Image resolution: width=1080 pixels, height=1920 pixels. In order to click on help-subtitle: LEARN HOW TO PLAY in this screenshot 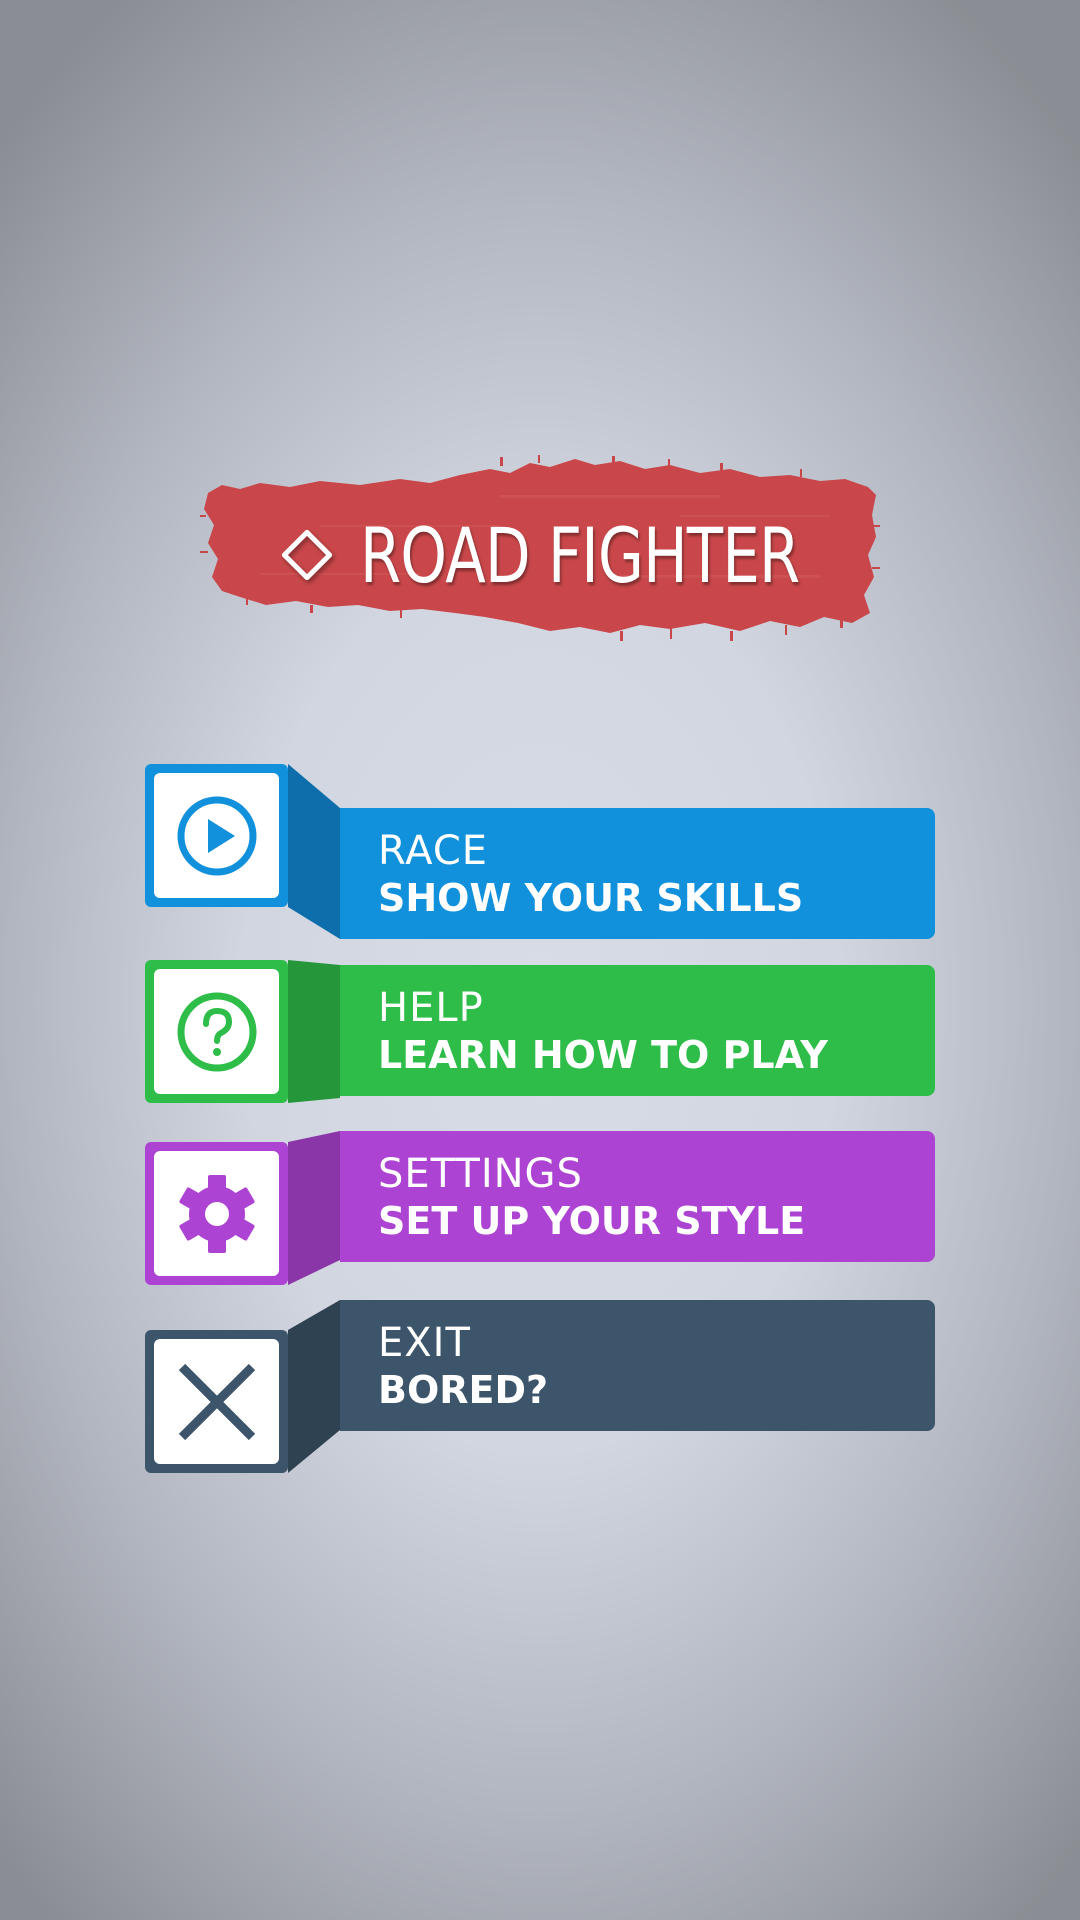, I will do `click(603, 1055)`.